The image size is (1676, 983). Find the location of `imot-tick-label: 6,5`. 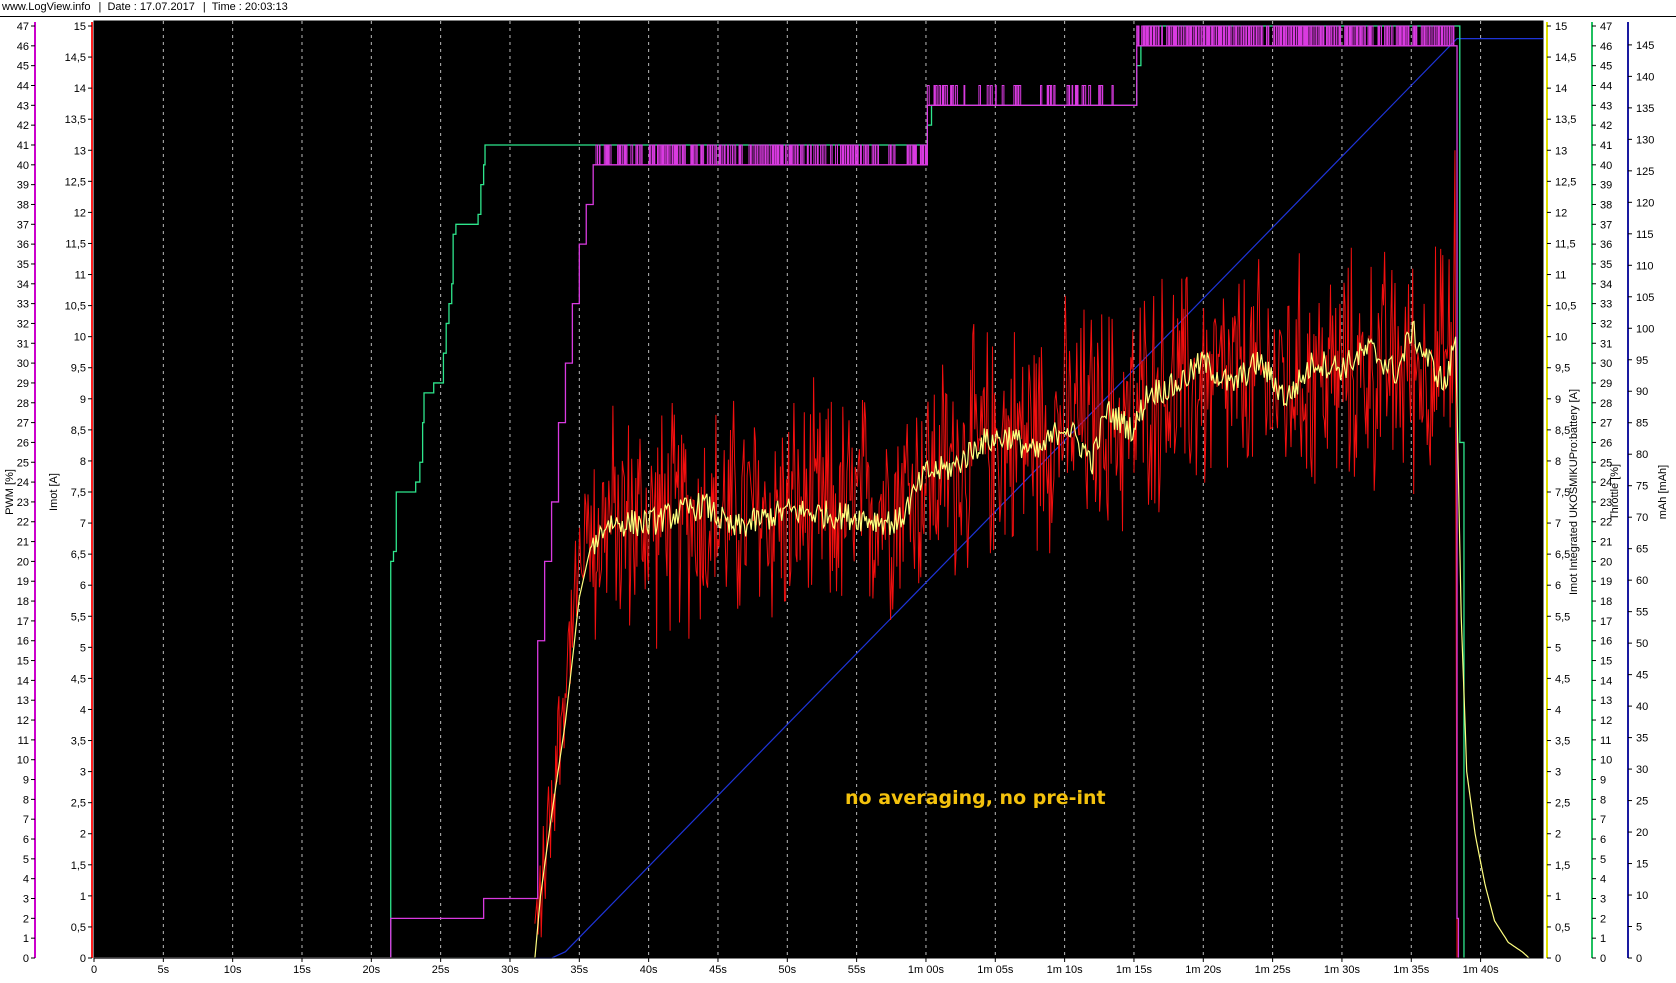

imot-tick-label: 6,5 is located at coordinates (78, 555).